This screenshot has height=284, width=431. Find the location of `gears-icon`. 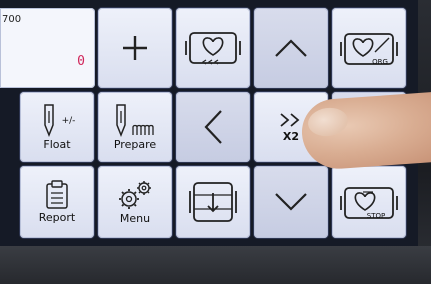

gears-icon is located at coordinates (135, 195).